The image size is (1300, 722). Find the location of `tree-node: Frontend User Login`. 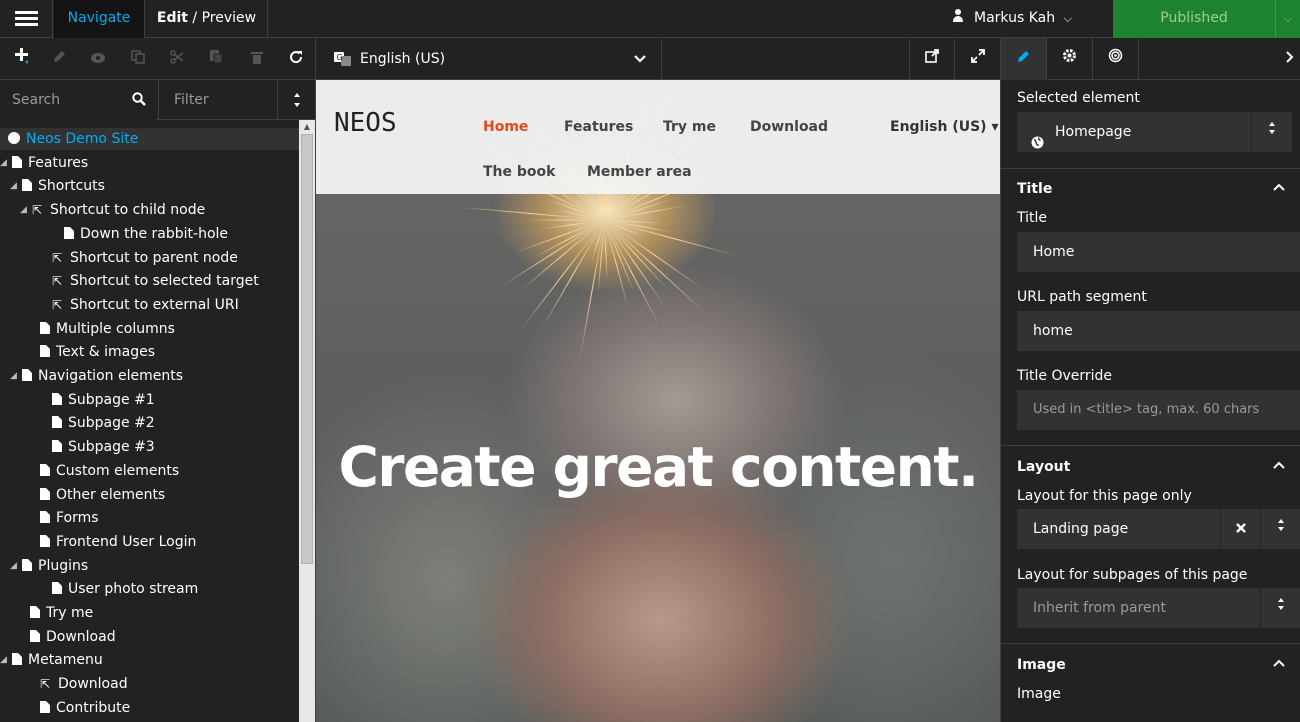

tree-node: Frontend User Login is located at coordinates (112, 542).